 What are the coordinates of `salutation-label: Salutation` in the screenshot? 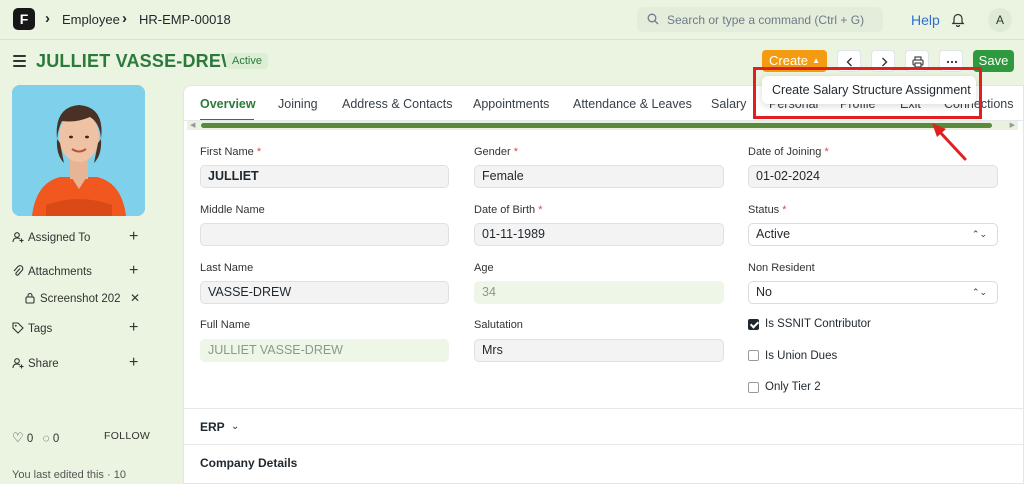 It's located at (498, 325).